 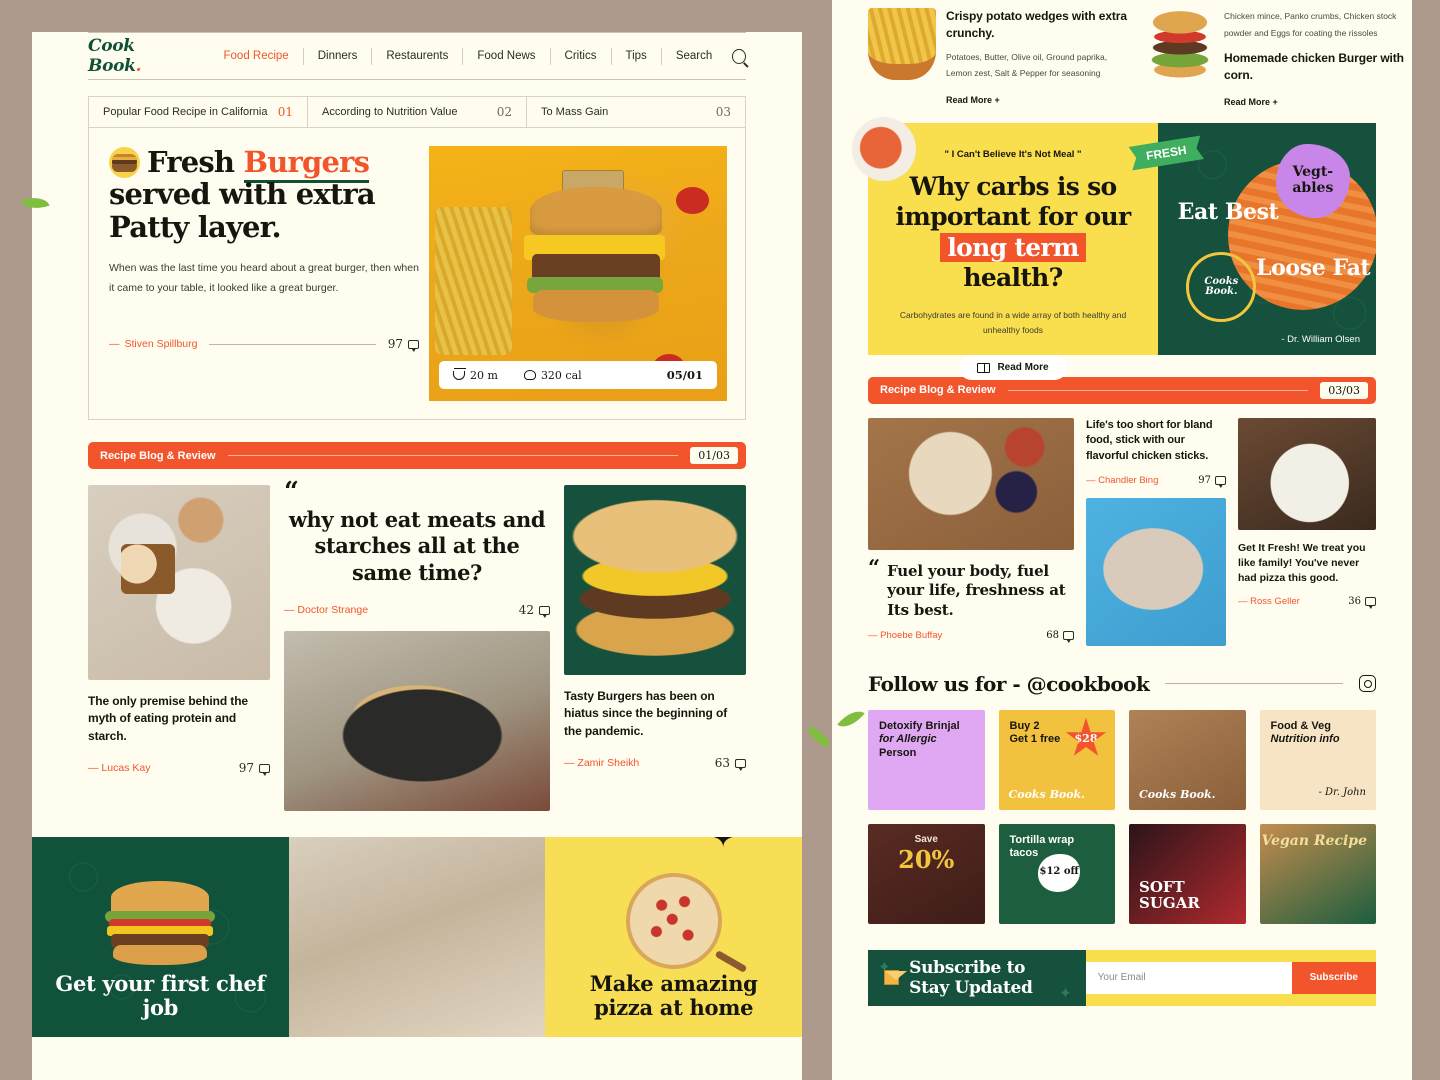 I want to click on recipe-card-title: Crispy potato wedges with extra crunchy., so click(x=1036, y=24).